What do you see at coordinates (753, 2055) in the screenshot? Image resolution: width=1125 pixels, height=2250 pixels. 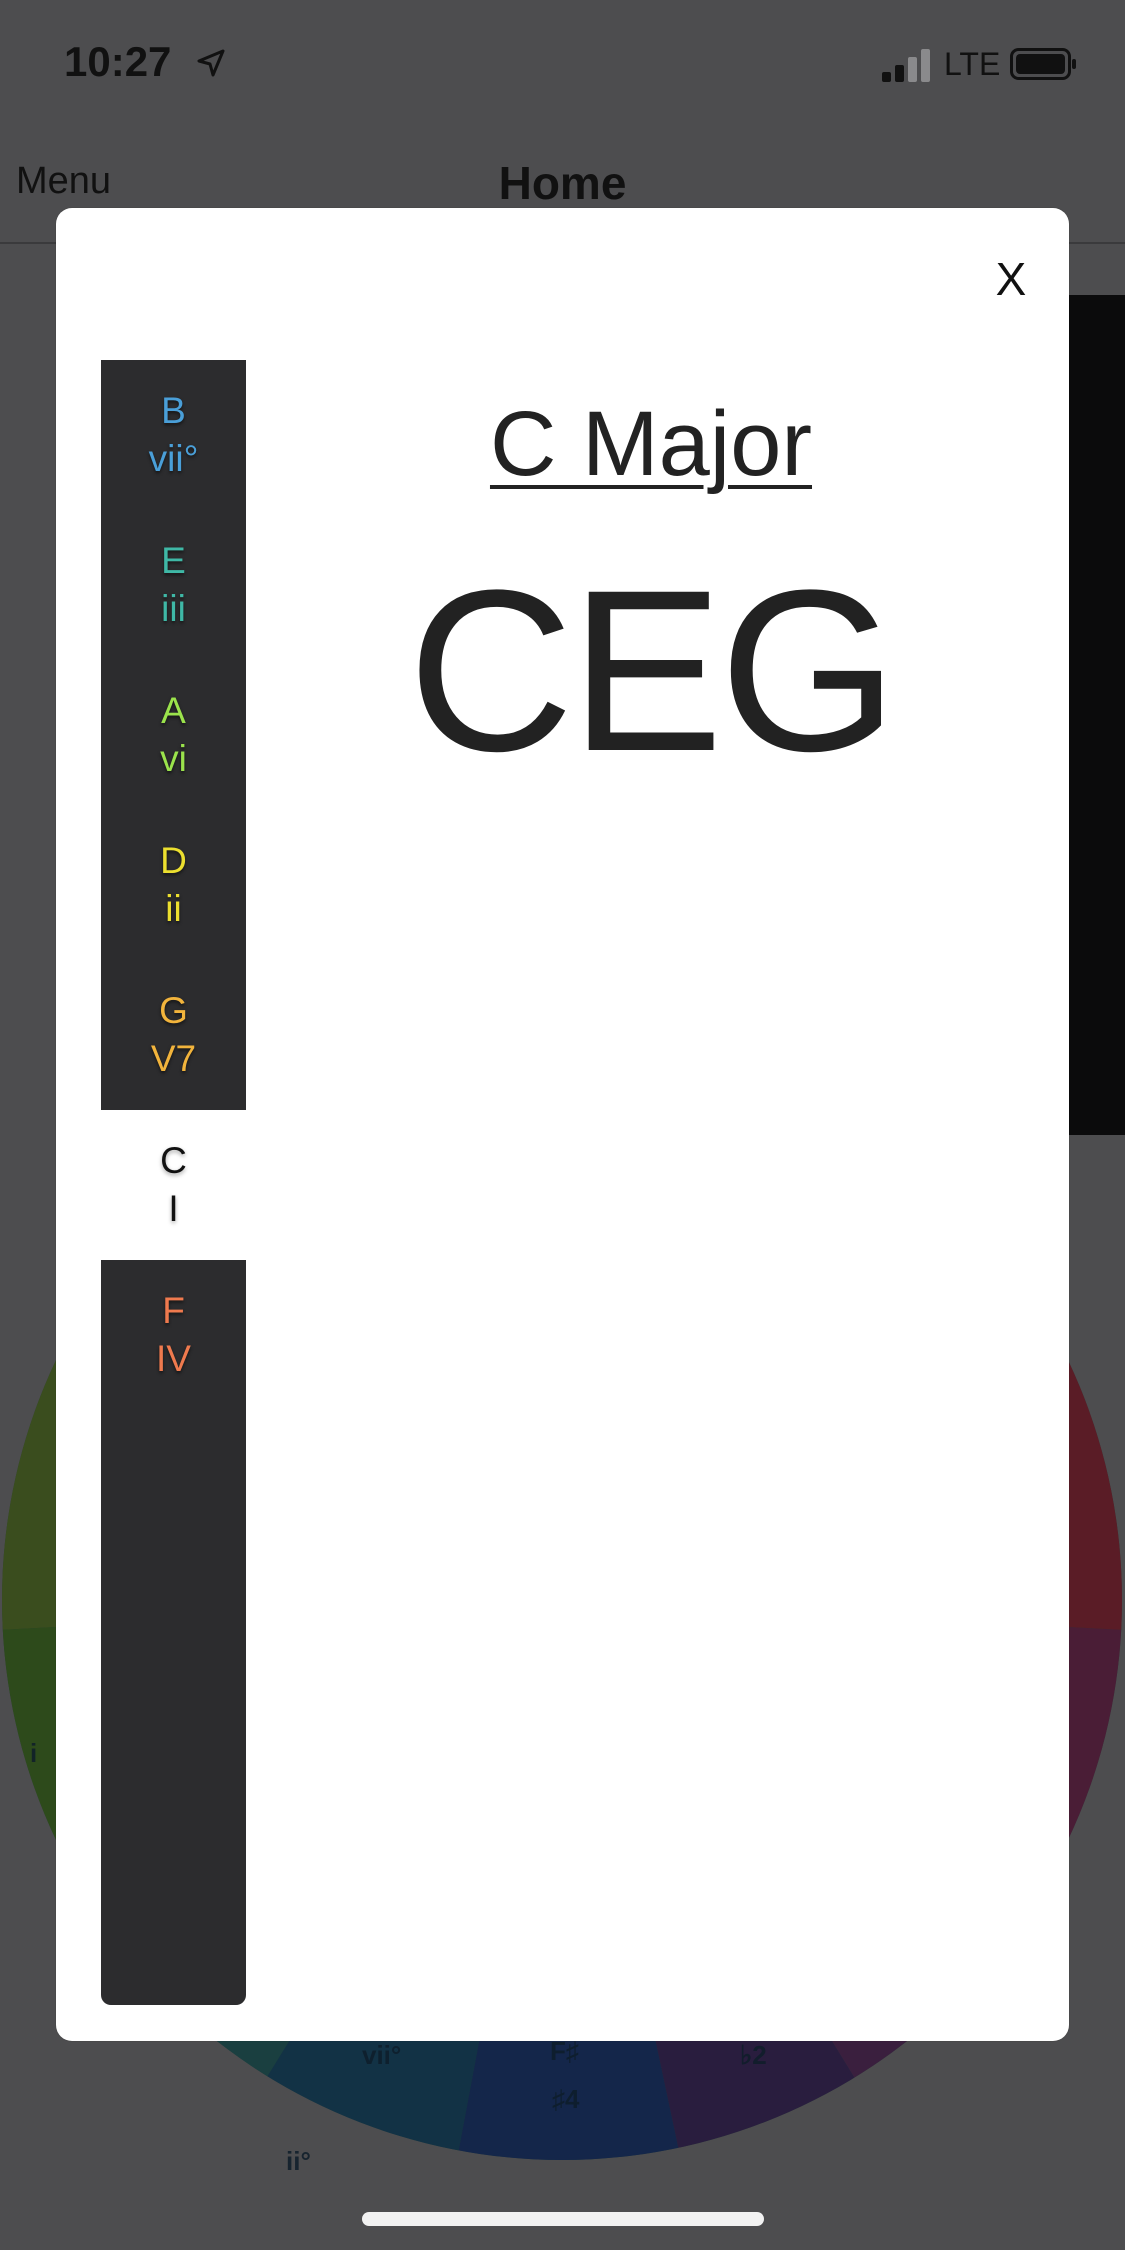 I see `wheel-label-flat2: ♭2` at bounding box center [753, 2055].